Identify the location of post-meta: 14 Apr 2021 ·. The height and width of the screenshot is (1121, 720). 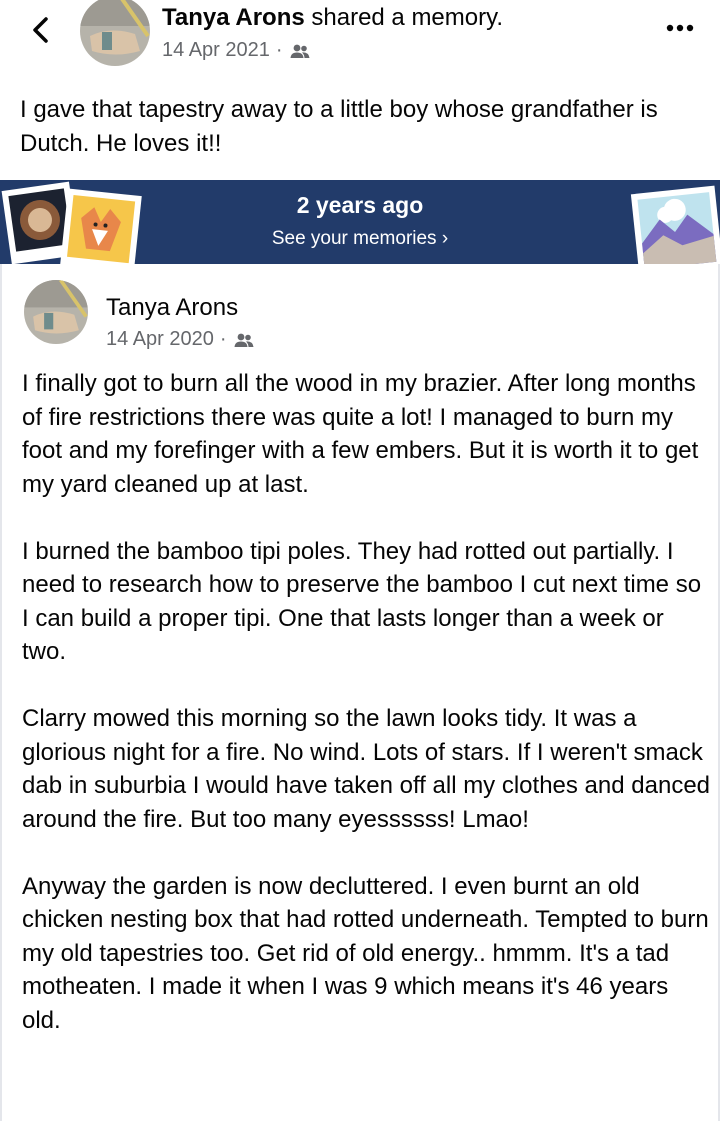
(236, 50).